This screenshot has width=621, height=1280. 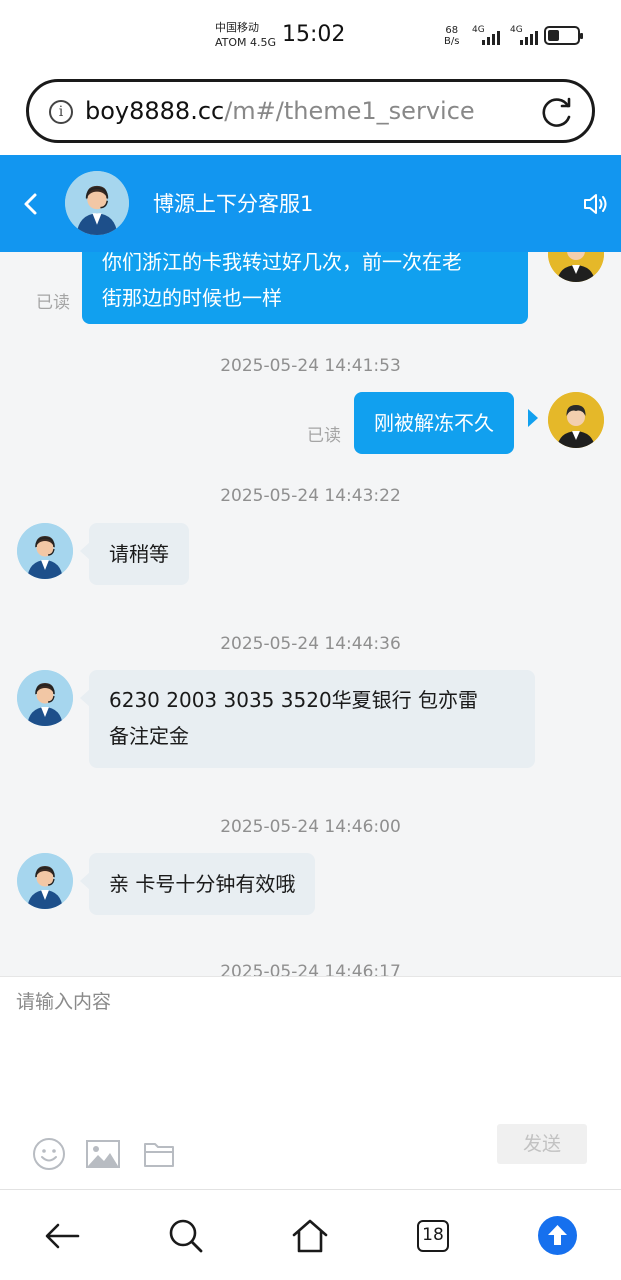 I want to click on image-icon, so click(x=103, y=1154).